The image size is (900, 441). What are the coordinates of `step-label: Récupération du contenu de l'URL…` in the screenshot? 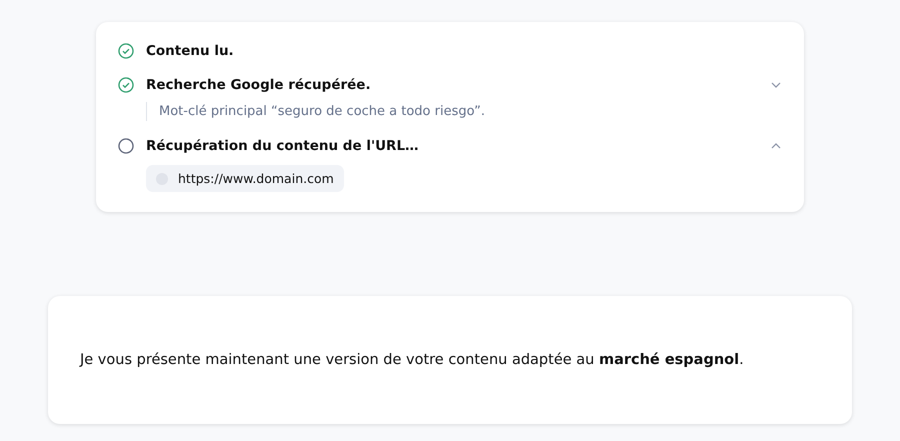 It's located at (283, 146).